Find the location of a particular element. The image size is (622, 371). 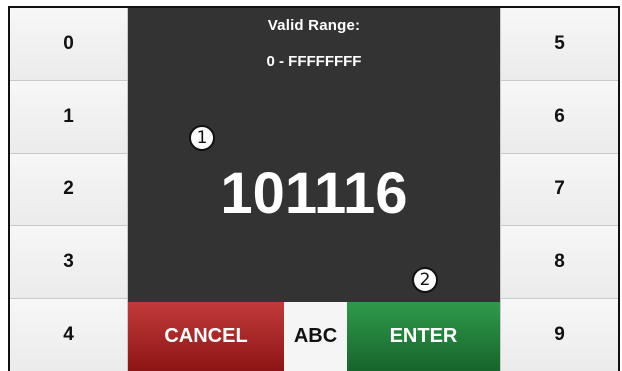

key-0: 0 is located at coordinates (69, 44).